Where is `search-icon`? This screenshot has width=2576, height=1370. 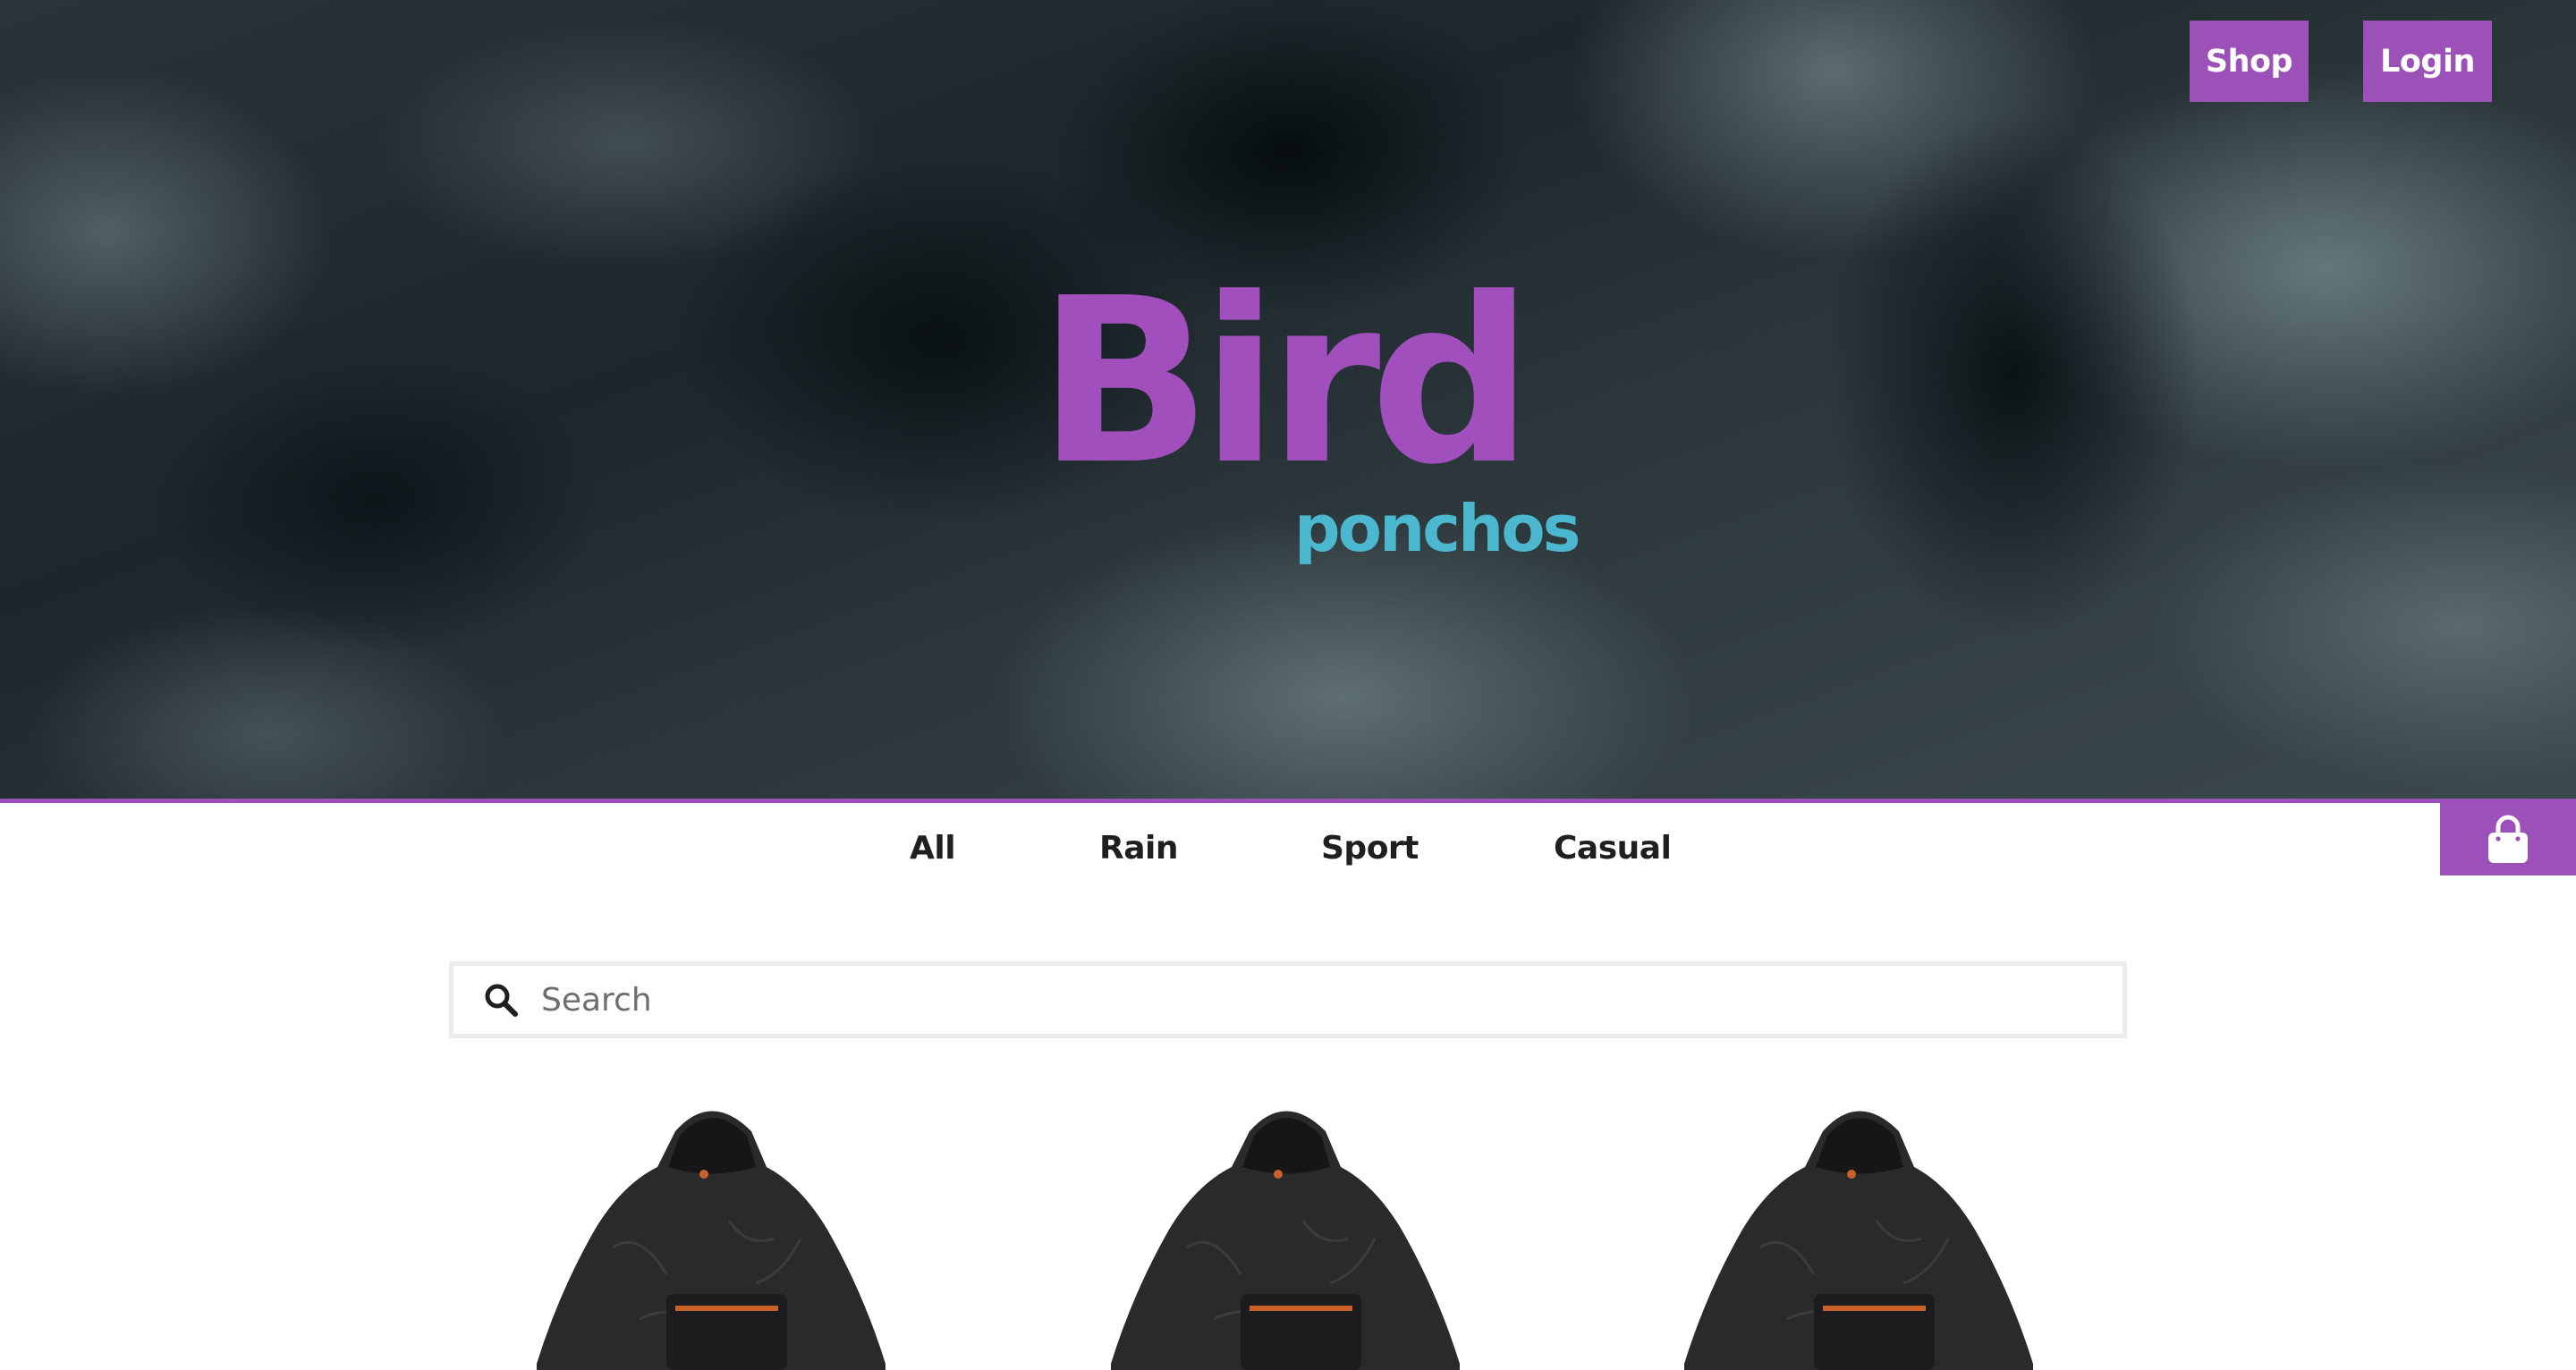 search-icon is located at coordinates (500, 999).